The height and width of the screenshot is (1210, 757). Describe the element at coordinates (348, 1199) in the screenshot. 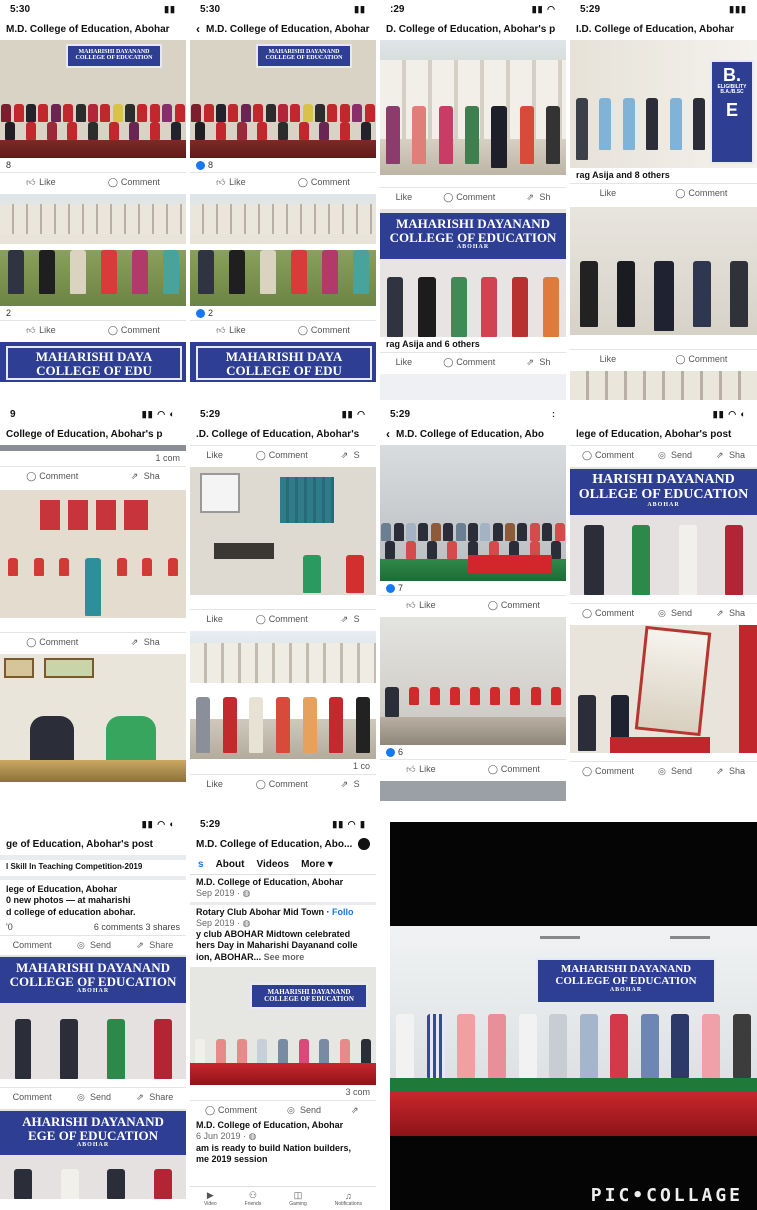

I see `nav-notifications: ♫ Notifications` at that location.